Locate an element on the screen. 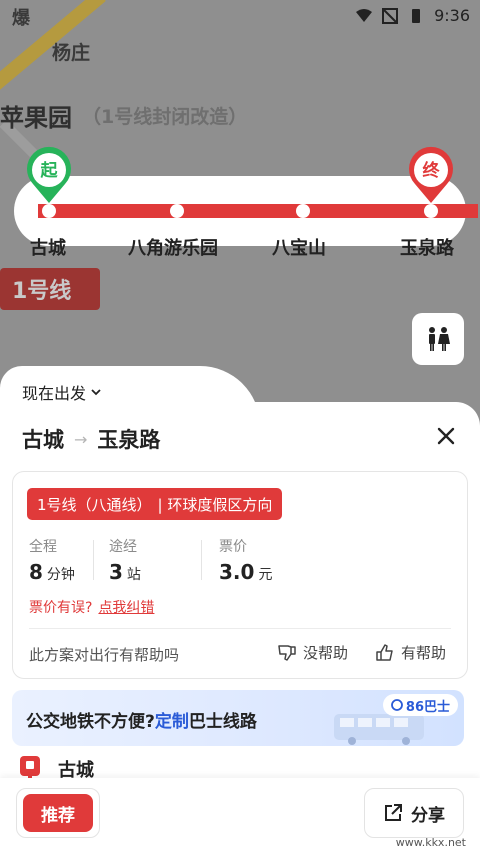 This screenshot has width=480, height=853. map-closure-note: （1号线封闭改造） is located at coordinates (165, 117).